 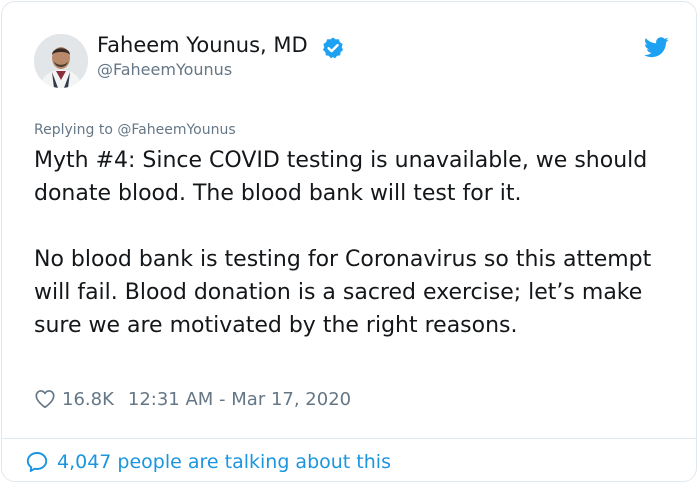 I want to click on divider, so click(x=349, y=438).